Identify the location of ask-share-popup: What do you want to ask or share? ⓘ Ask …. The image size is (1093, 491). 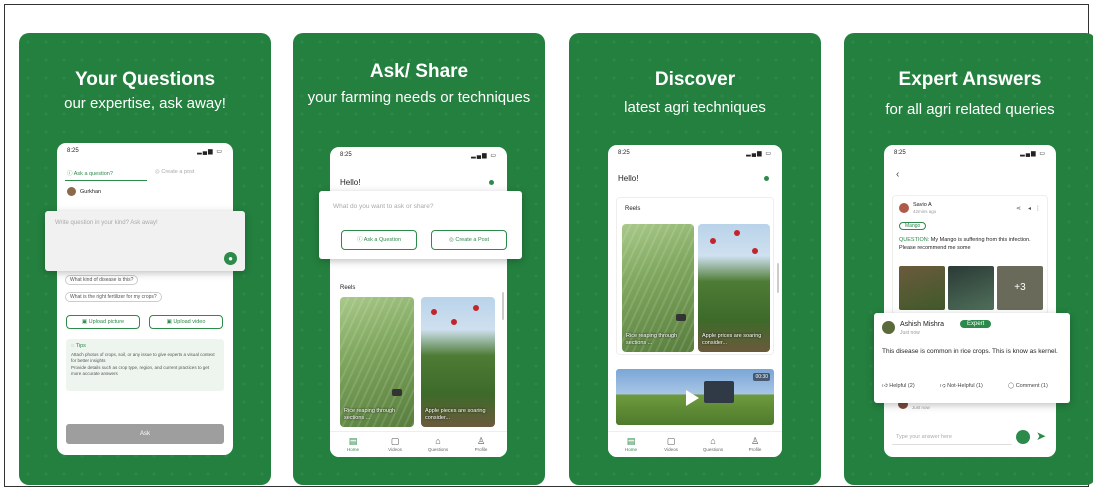
(420, 225).